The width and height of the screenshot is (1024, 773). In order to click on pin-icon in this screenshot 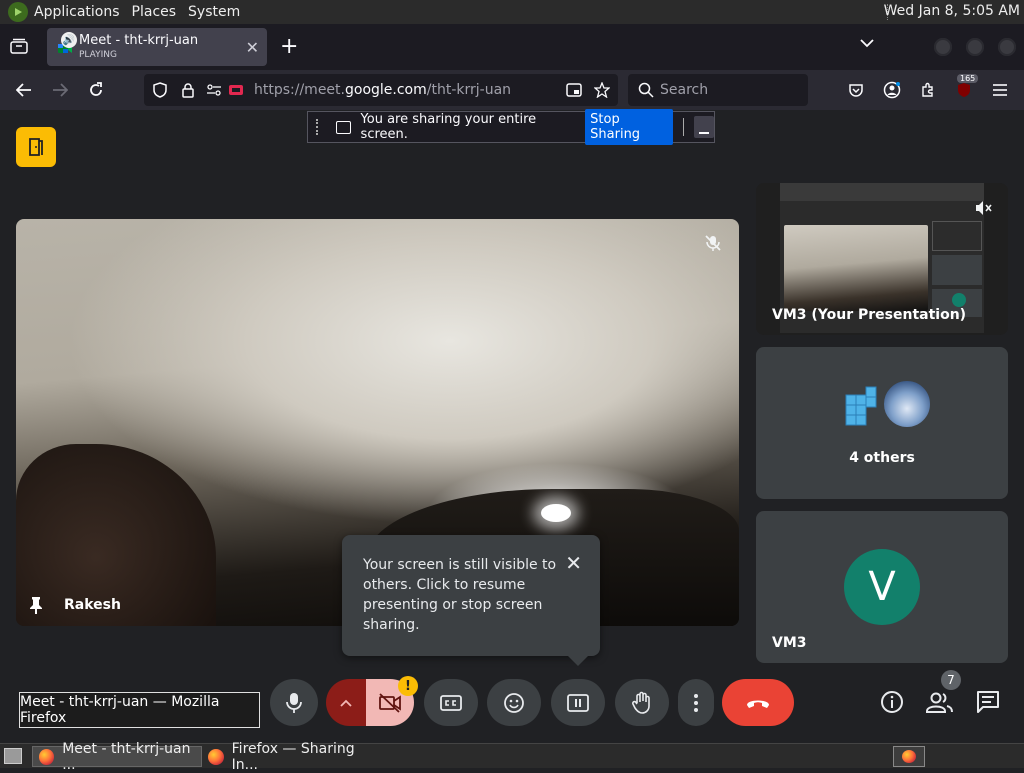, I will do `click(36, 605)`.